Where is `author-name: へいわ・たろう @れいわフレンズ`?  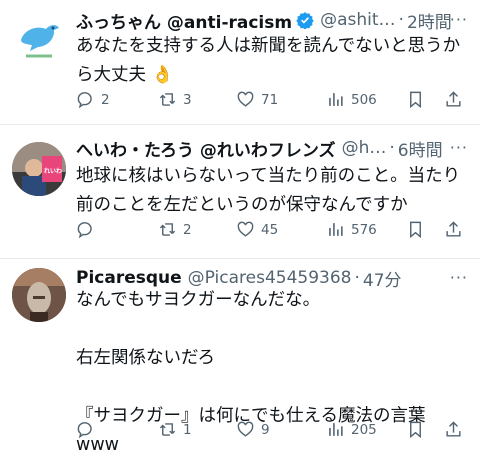
author-name: へいわ・たろう @れいわフレンズ is located at coordinates (206, 148).